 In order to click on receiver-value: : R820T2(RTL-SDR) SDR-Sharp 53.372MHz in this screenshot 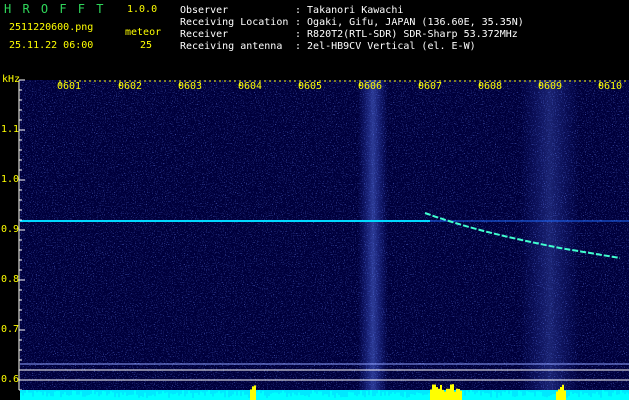, I will do `click(406, 34)`.